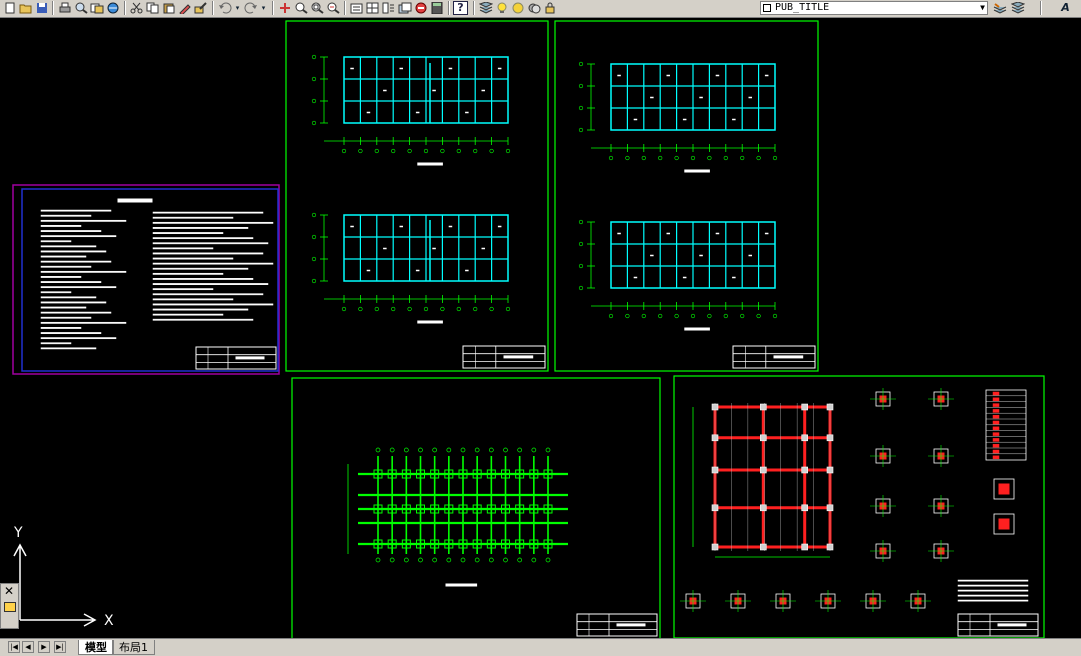  Describe the element at coordinates (184, 8) in the screenshot. I see `match-properties-icon` at that location.